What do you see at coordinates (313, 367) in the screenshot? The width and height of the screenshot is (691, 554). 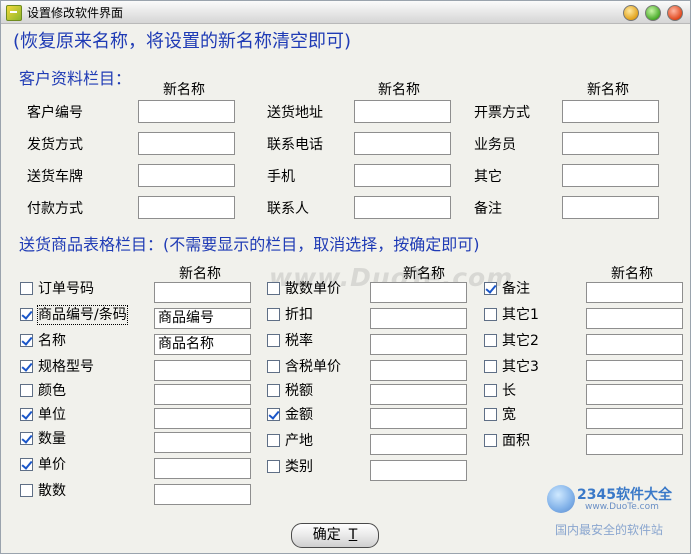 I see `column-checkbox-label: 含税单价` at bounding box center [313, 367].